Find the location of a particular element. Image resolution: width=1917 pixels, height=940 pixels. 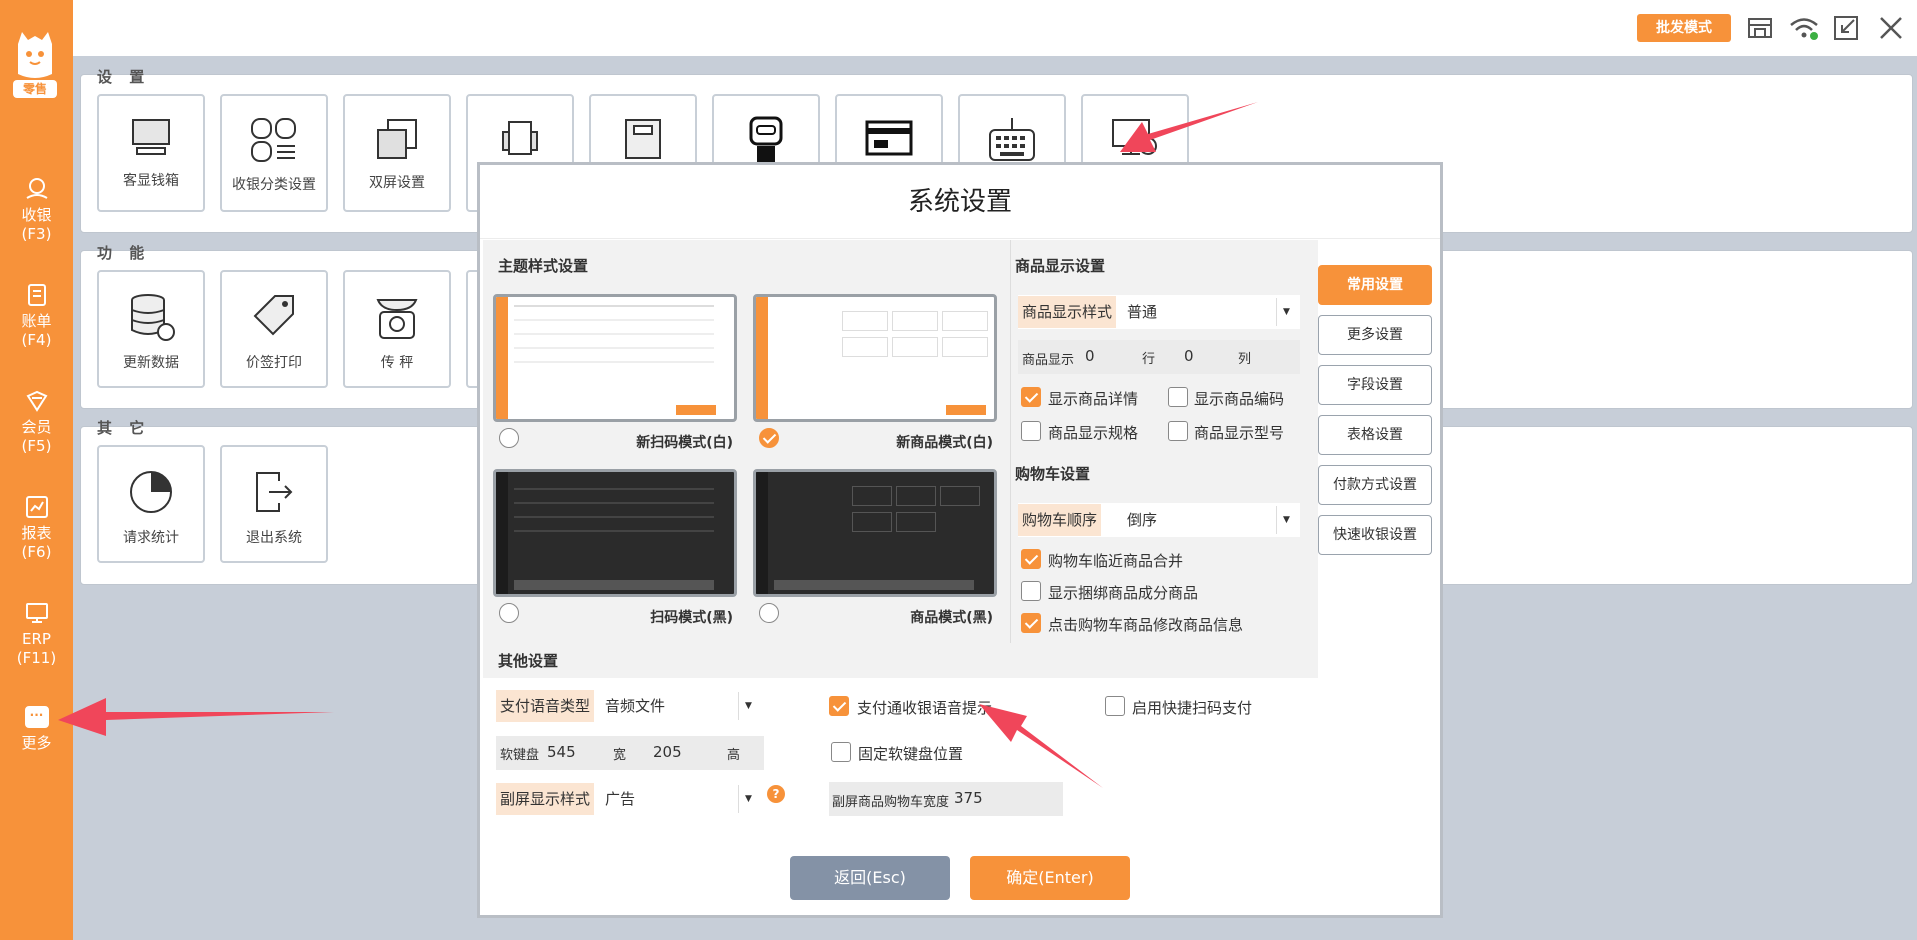

cart-width-input: 375 is located at coordinates (968, 798).